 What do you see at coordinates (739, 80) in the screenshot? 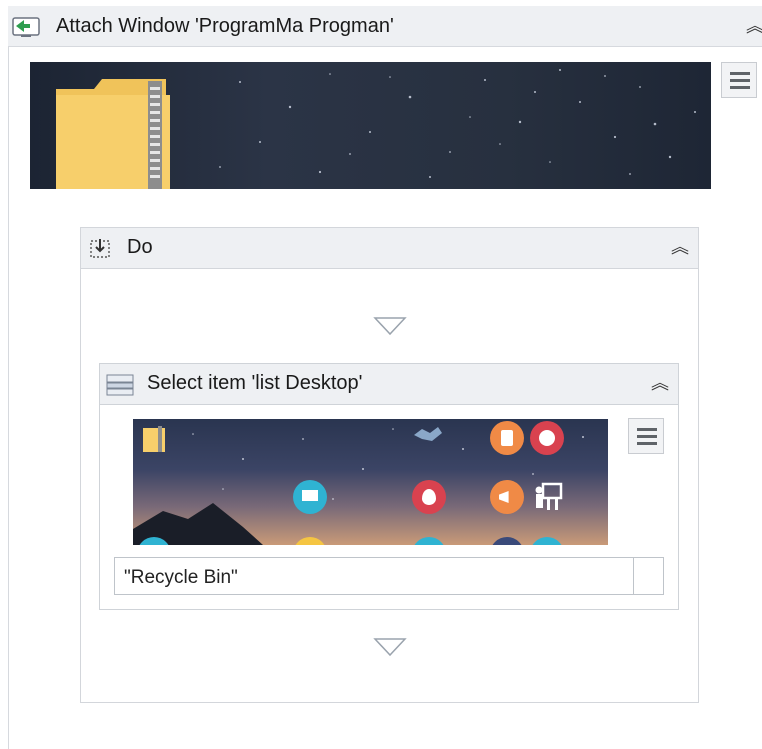
I see `attach-window-menu-button` at bounding box center [739, 80].